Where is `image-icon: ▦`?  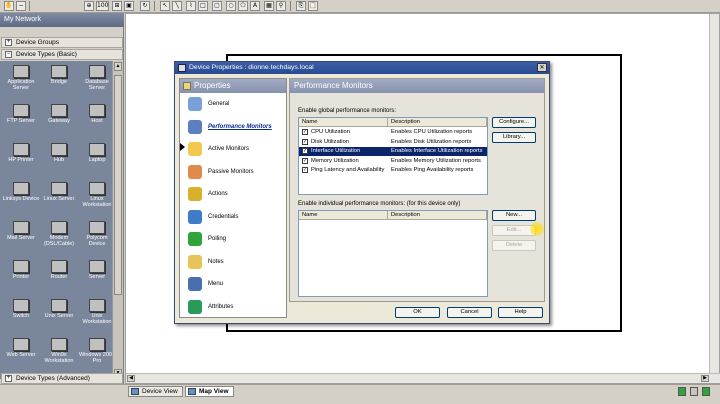 image-icon: ▦ is located at coordinates (269, 6).